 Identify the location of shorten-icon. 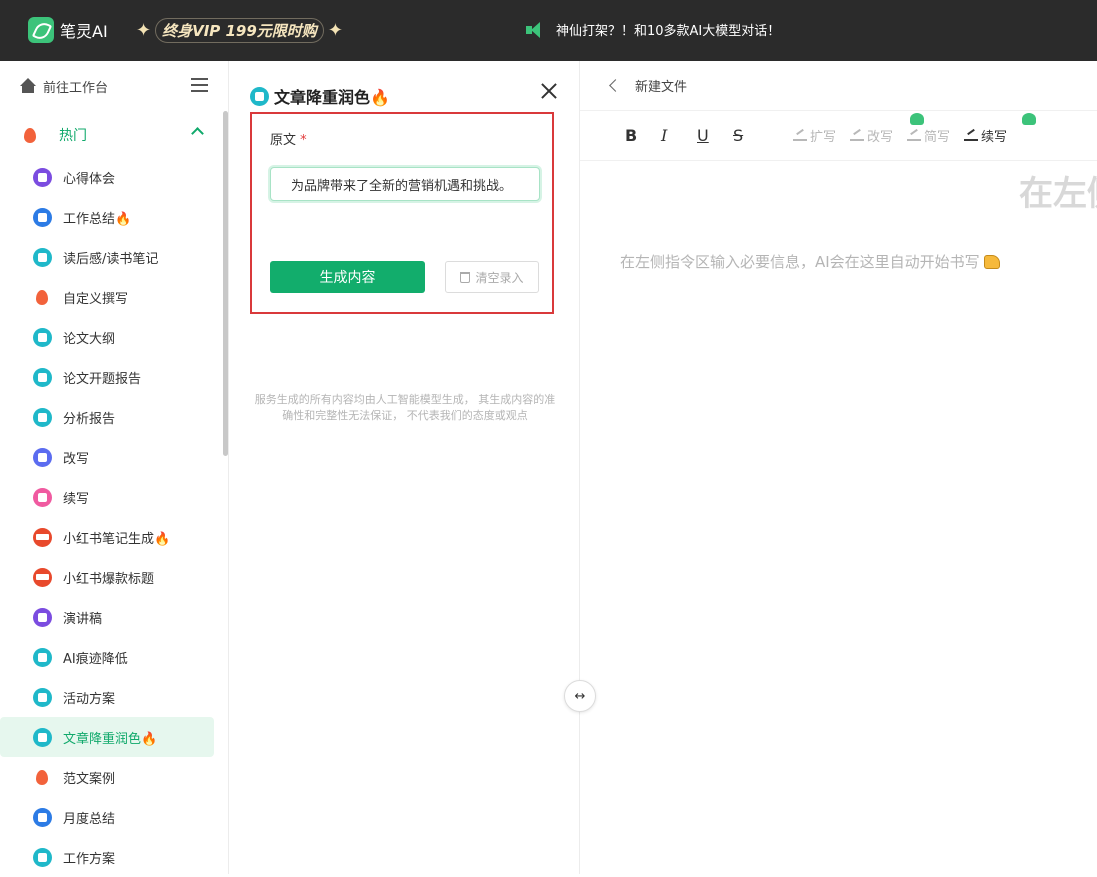
(914, 136).